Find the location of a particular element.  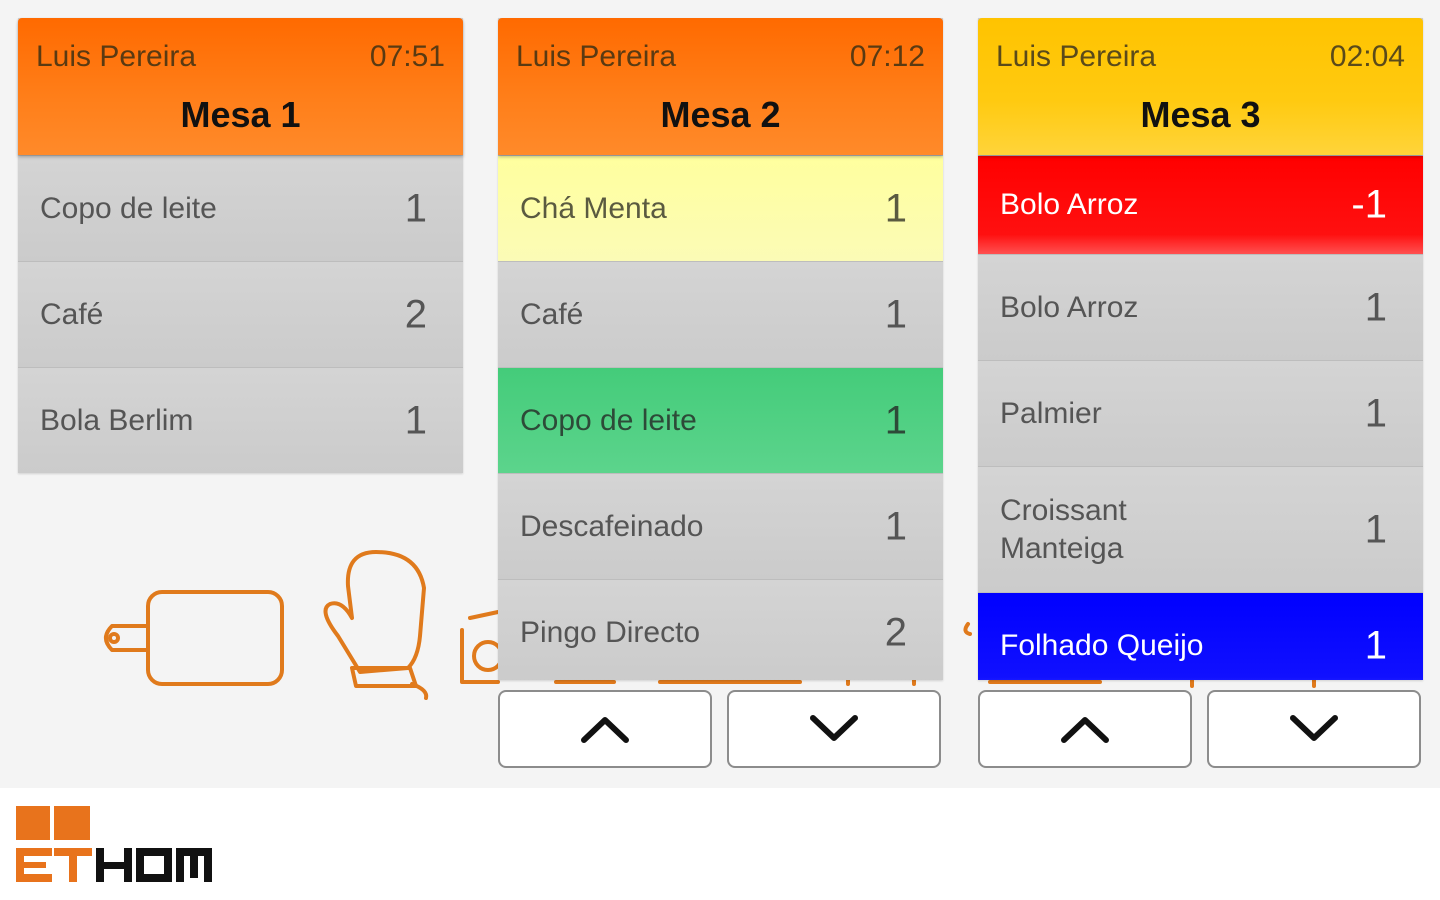

kitchen-scale-icon is located at coordinates (482, 647).